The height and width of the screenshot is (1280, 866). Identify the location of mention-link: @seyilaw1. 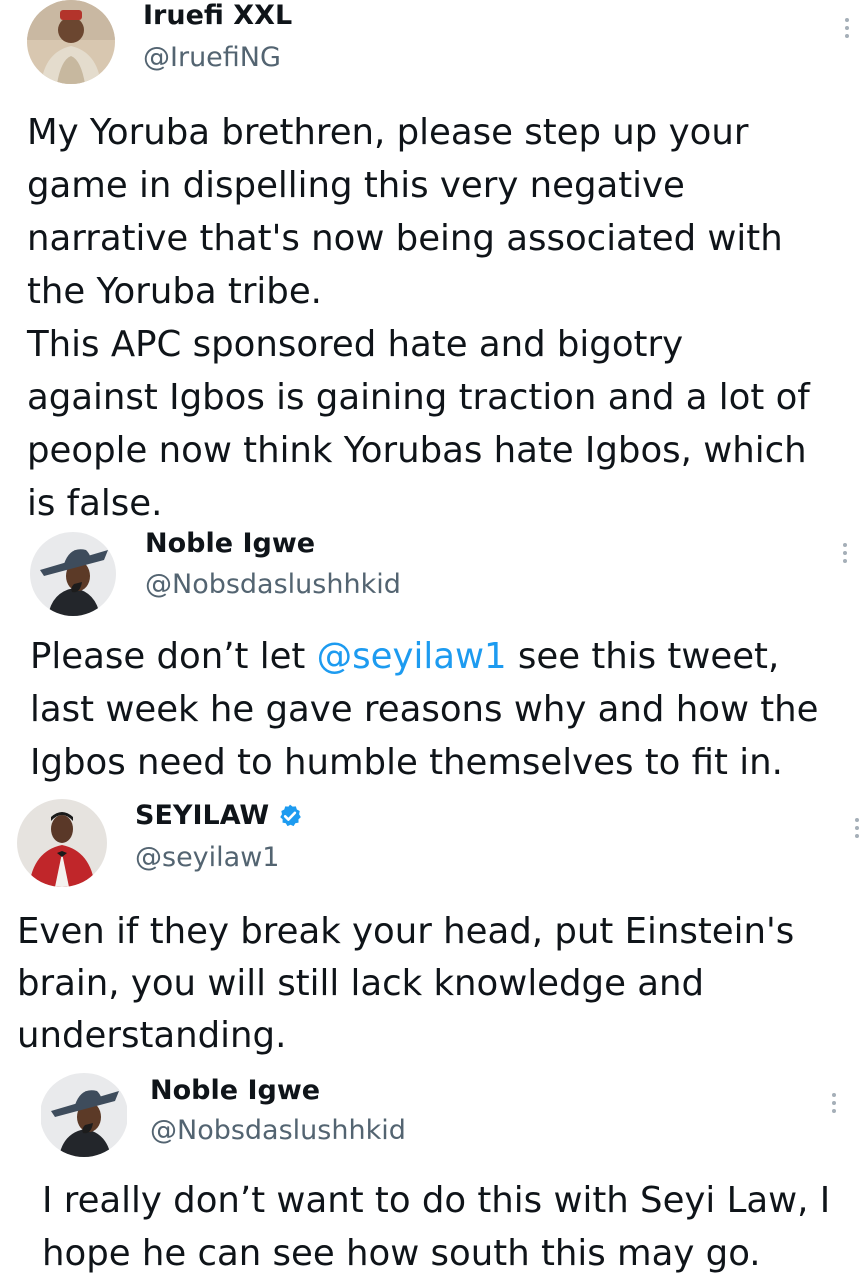
(412, 656).